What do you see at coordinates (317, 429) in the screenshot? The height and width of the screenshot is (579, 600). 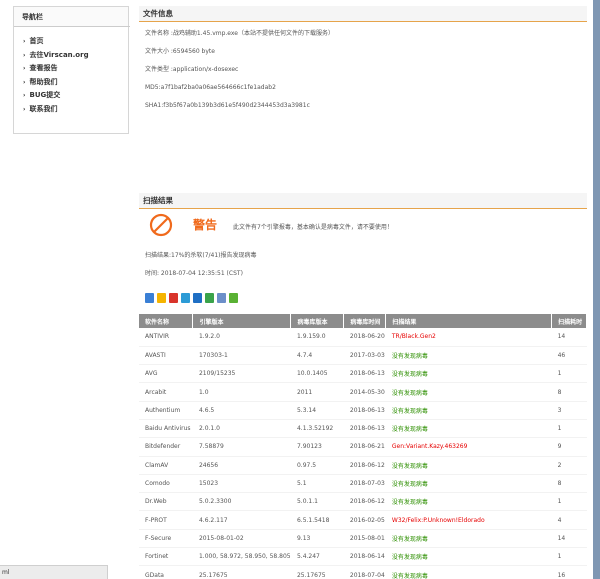 I see `cell-db-version: 4.1.3.52192` at bounding box center [317, 429].